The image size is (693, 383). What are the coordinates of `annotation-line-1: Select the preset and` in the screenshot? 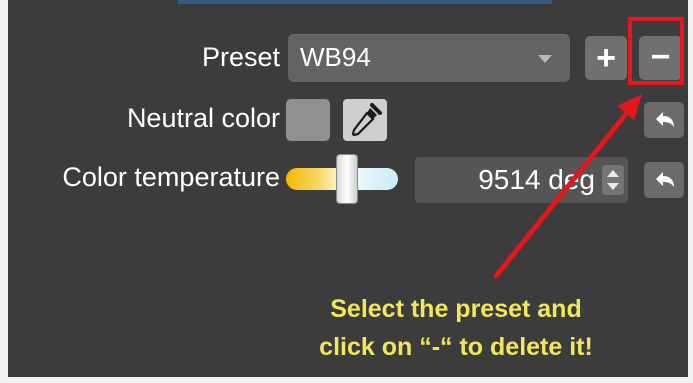 It's located at (456, 309).